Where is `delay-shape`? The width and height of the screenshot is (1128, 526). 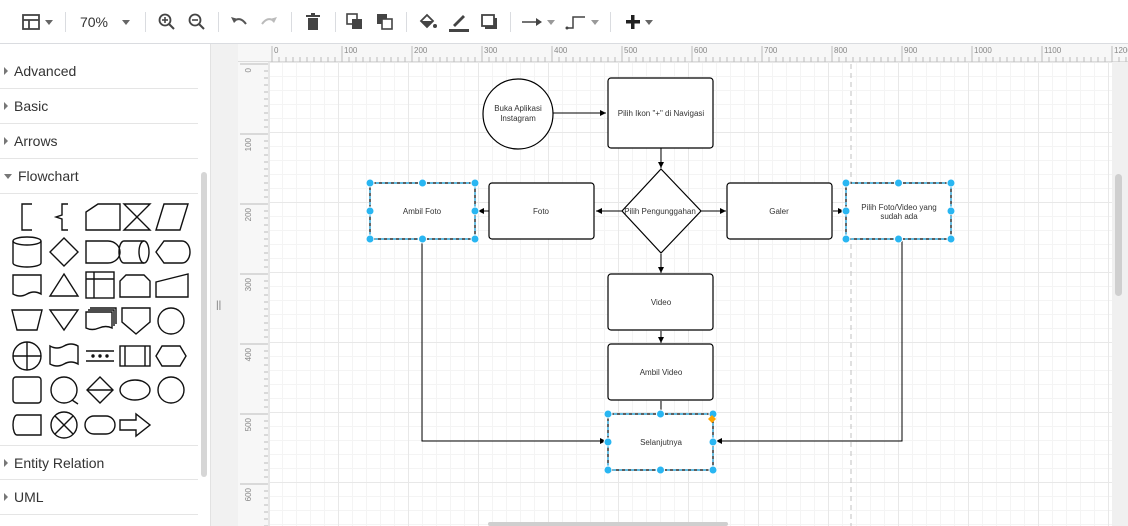
delay-shape is located at coordinates (103, 252).